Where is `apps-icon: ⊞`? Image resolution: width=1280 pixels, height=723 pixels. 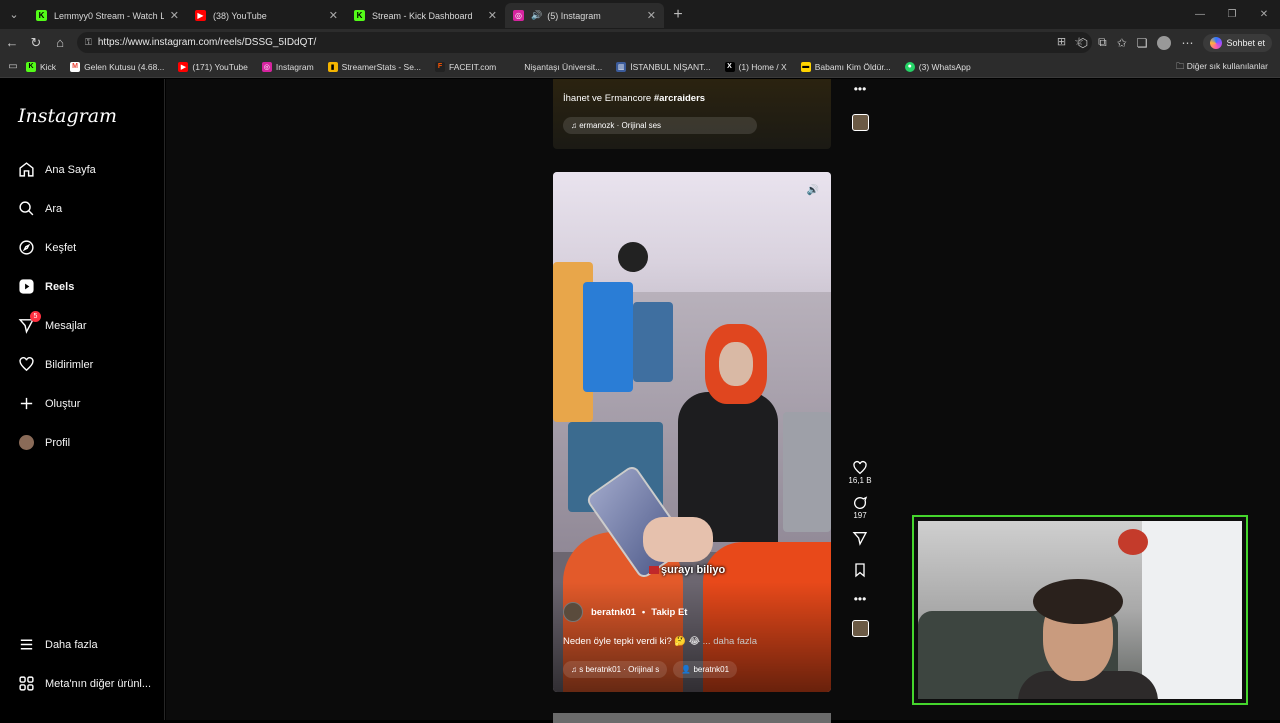 apps-icon: ⊞ is located at coordinates (1061, 41).